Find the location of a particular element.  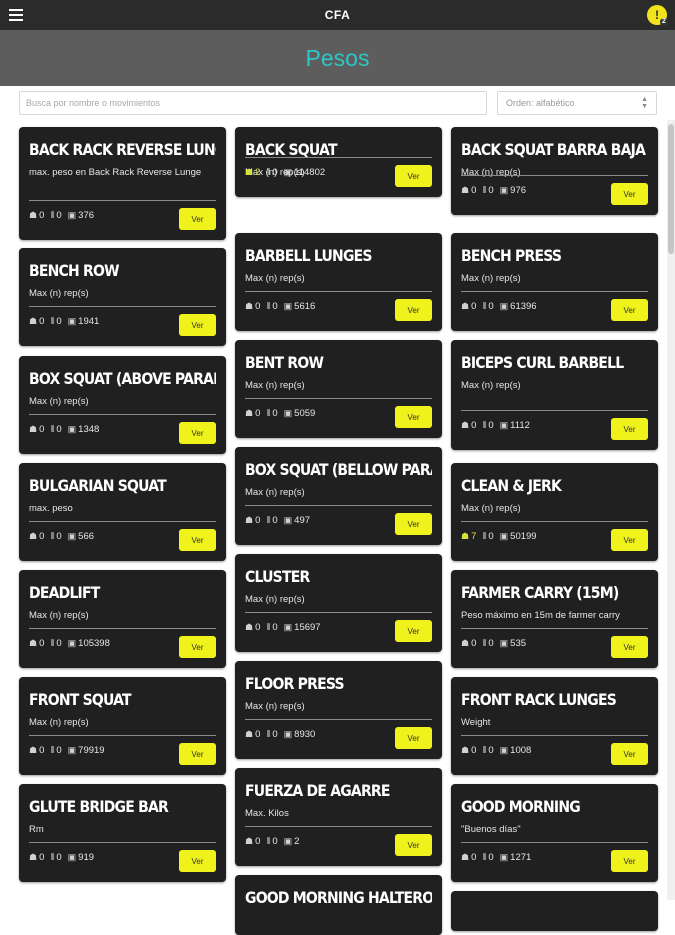

exercise-card: GOOD MORNING HALTEROFILIA is located at coordinates (338, 905).